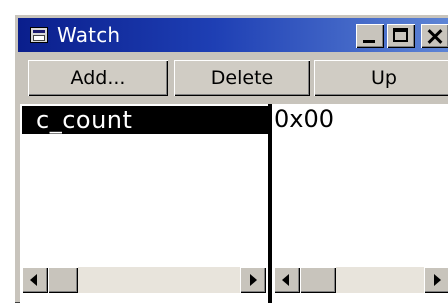 The image size is (448, 303). Describe the element at coordinates (361, 280) in the screenshot. I see `value-pane-horizontal-scrollbar` at that location.